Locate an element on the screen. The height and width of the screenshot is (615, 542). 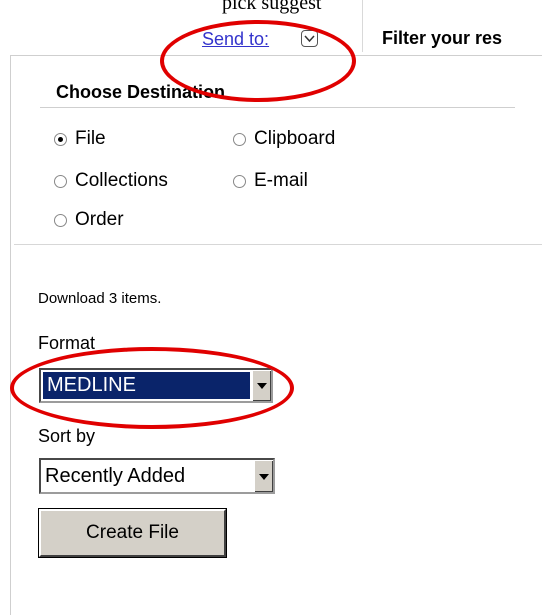
radio-label: Collections is located at coordinates (121, 180).